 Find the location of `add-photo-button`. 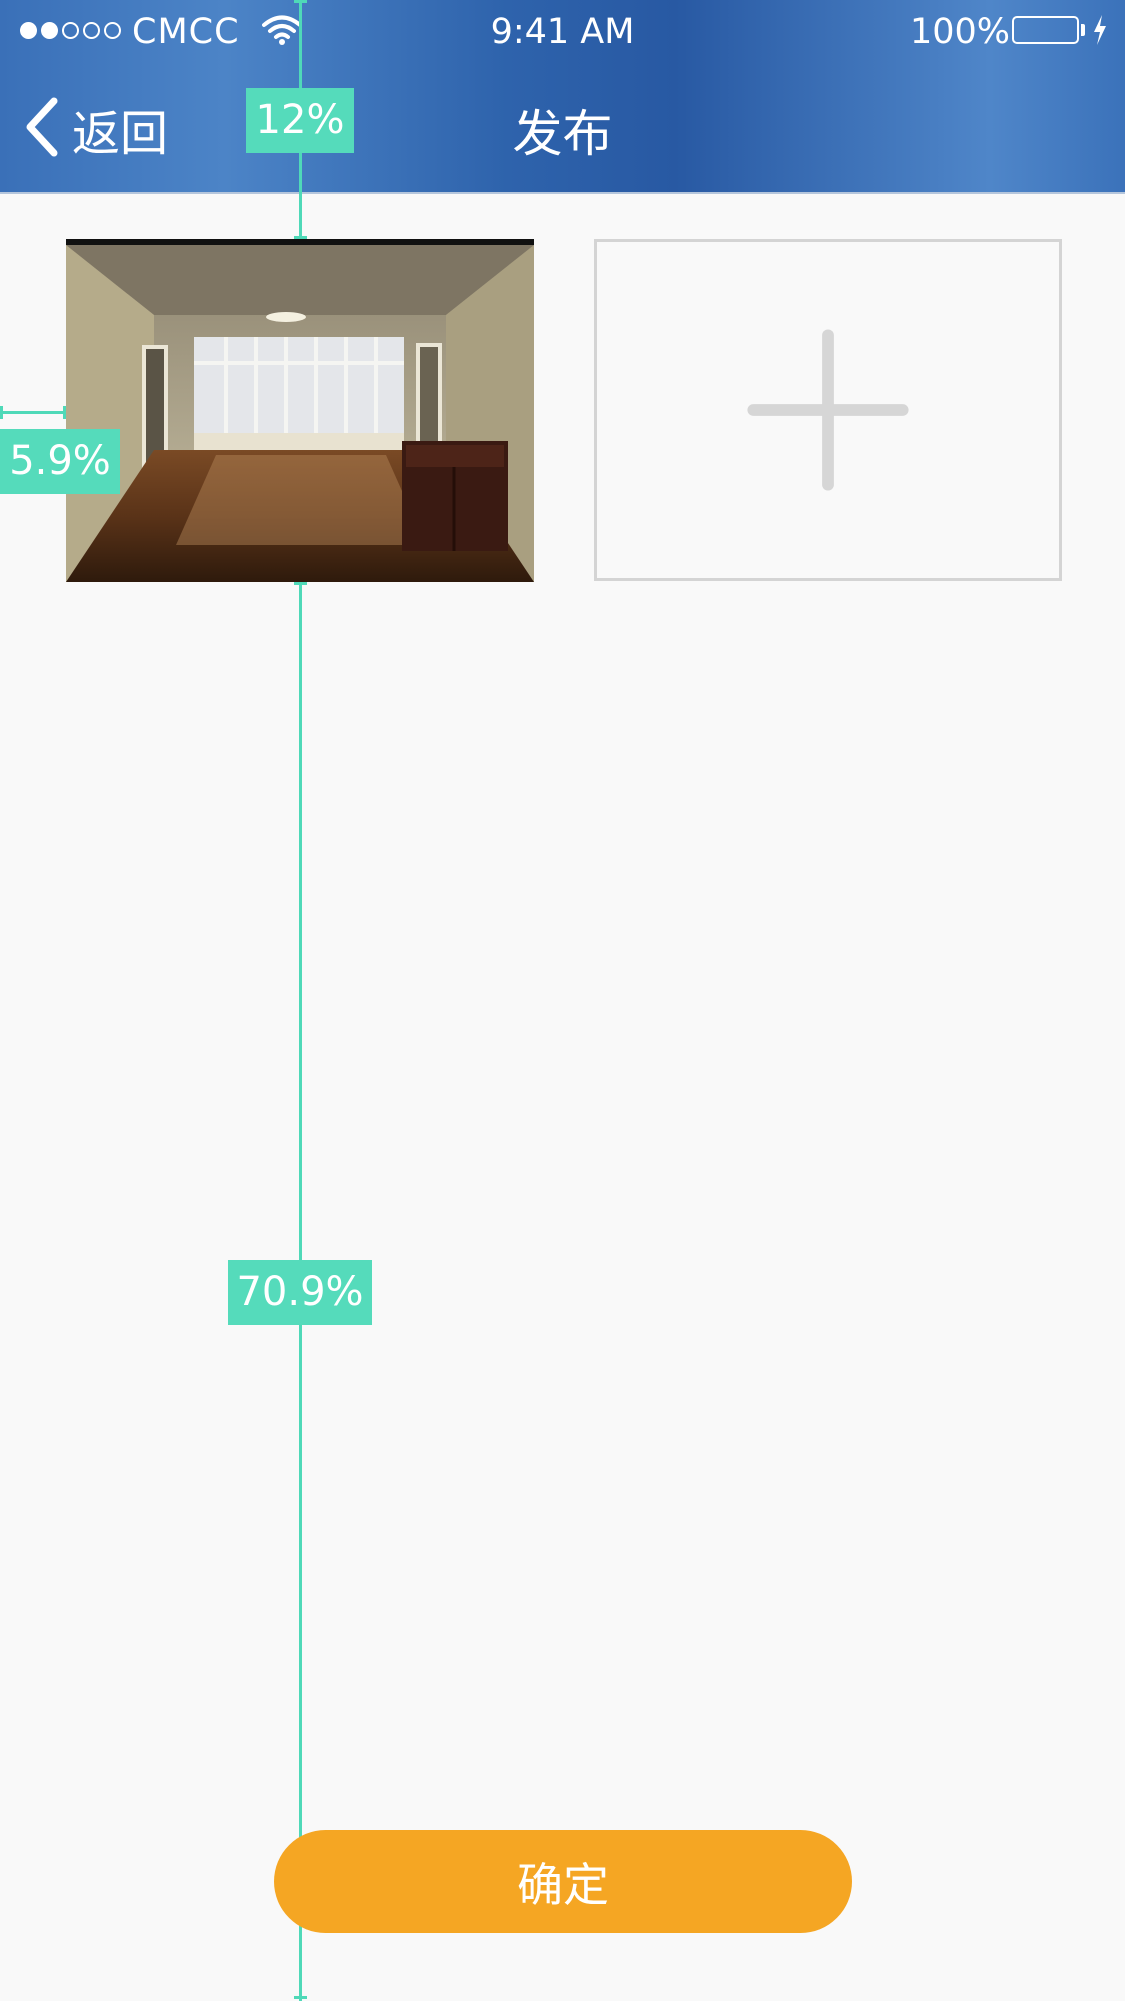

add-photo-button is located at coordinates (828, 410).